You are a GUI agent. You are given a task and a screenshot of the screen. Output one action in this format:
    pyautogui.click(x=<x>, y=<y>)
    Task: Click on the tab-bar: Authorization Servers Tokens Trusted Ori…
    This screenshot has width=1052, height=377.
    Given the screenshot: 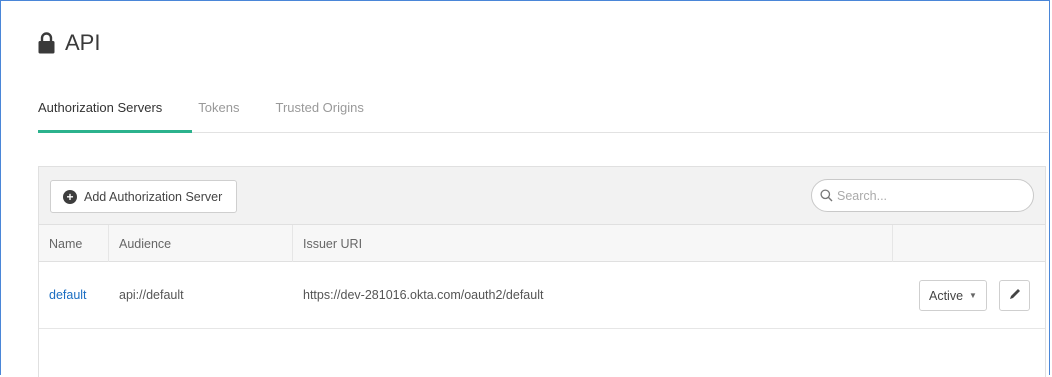 What is the action you would take?
    pyautogui.click(x=219, y=107)
    